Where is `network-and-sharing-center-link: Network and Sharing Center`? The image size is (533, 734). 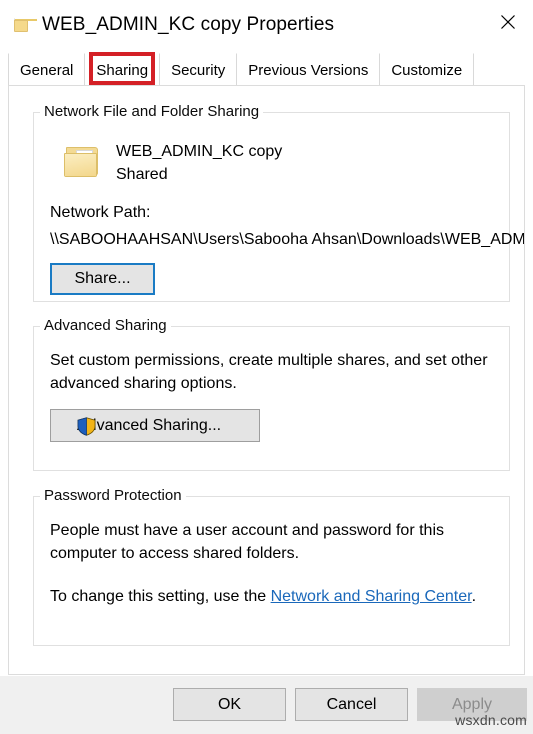 network-and-sharing-center-link: Network and Sharing Center is located at coordinates (371, 596).